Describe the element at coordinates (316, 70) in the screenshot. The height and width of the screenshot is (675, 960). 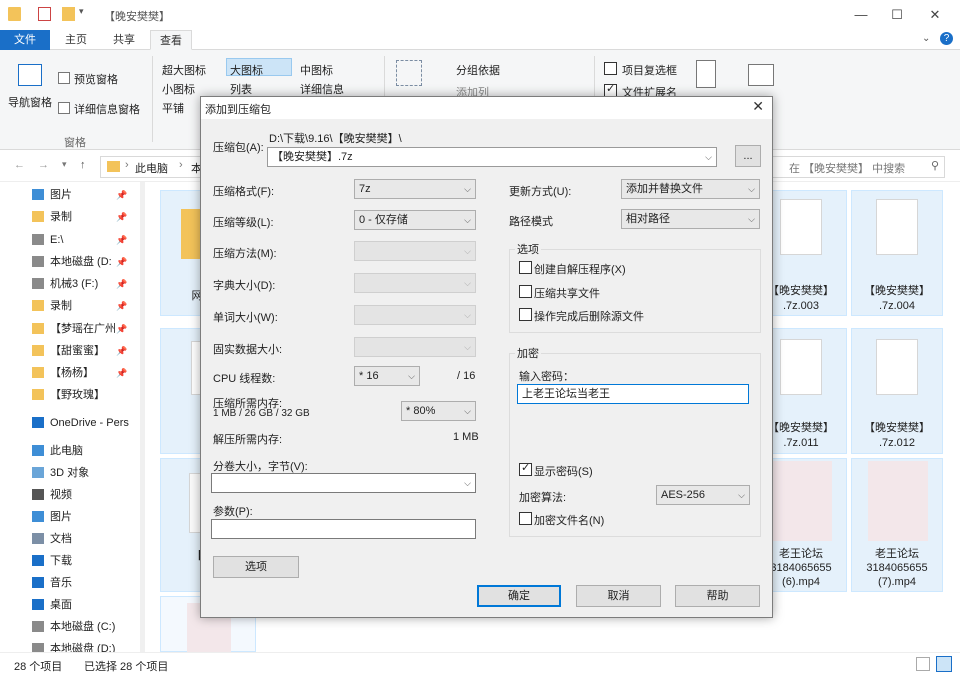
I see `medium-icons-option: 中图标` at that location.